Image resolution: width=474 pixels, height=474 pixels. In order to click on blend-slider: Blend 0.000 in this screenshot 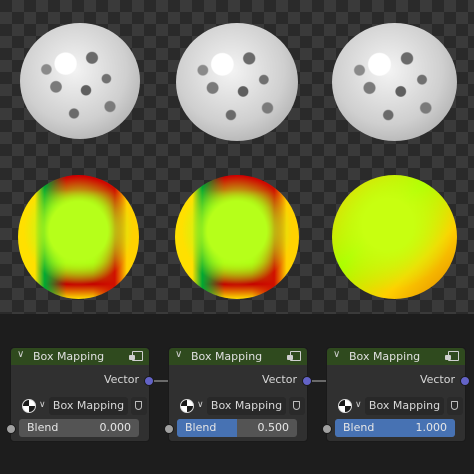, I will do `click(79, 428)`.